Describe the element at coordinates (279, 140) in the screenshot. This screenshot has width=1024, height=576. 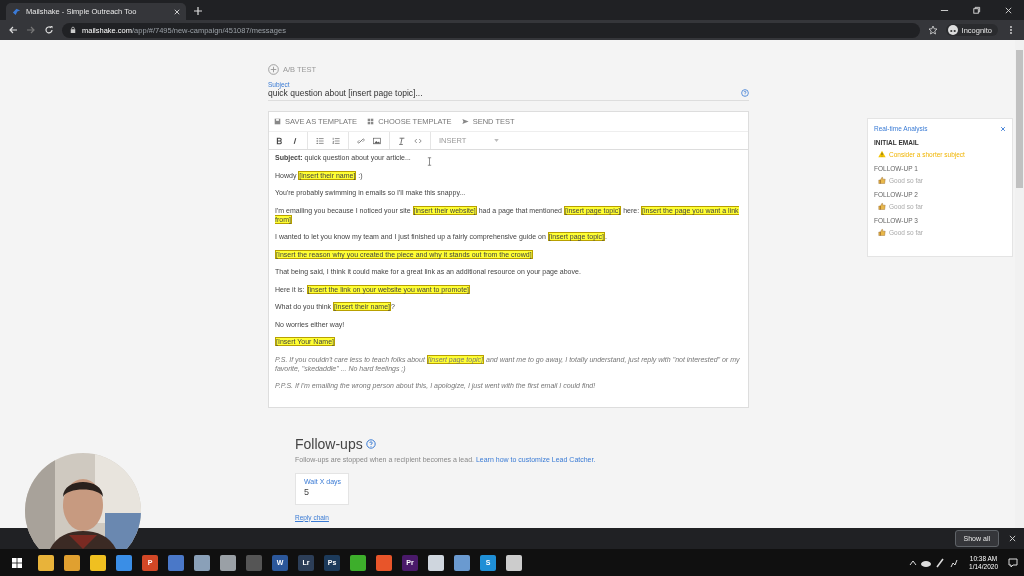
I see `bold-icon` at that location.